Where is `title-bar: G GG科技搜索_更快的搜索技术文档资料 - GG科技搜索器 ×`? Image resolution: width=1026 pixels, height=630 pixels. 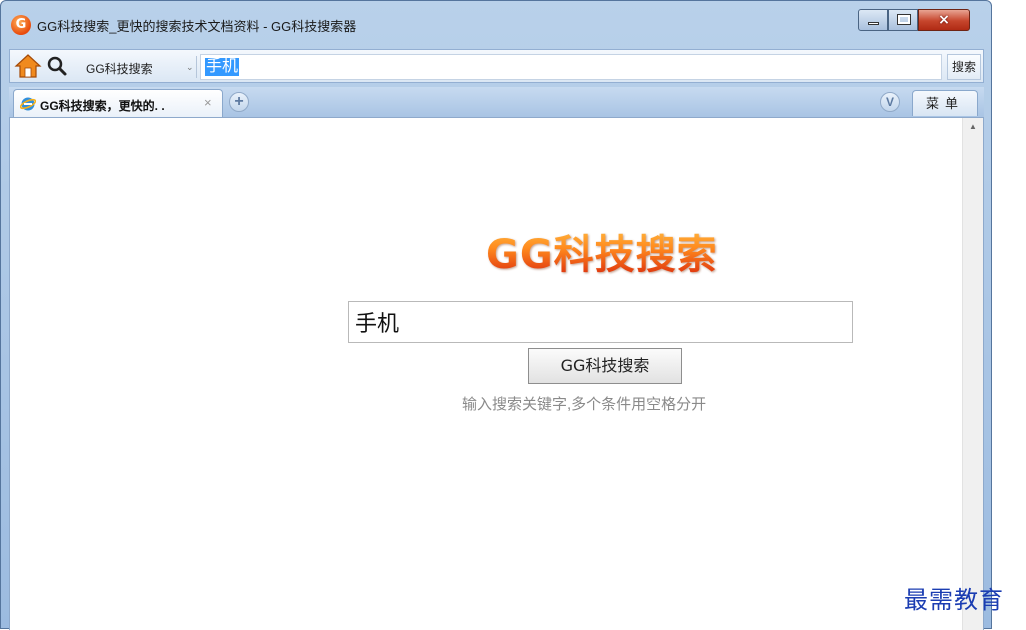 title-bar: G GG科技搜索_更快的搜索技术文档资料 - GG科技搜索器 × is located at coordinates (496, 20).